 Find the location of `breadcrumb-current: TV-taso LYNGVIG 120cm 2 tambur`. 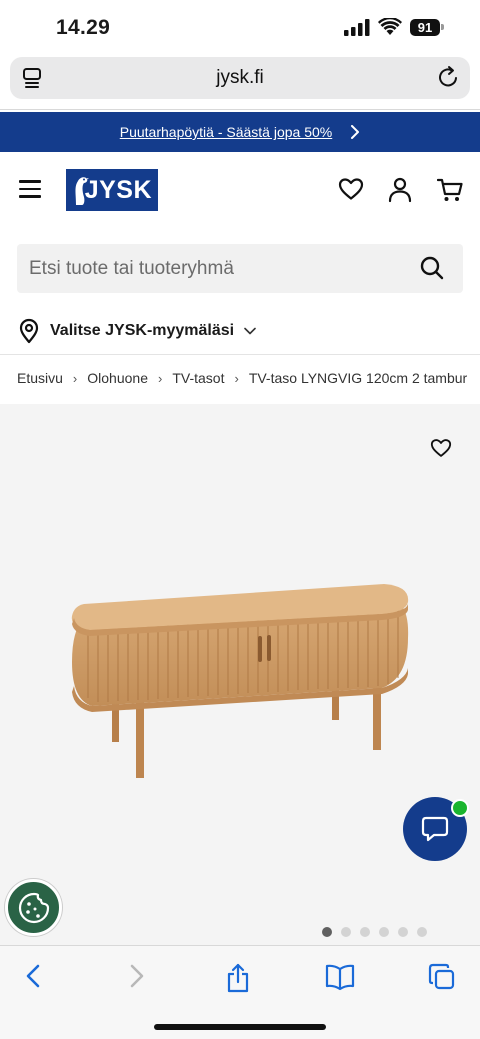

breadcrumb-current: TV-taso LYNGVIG 120cm 2 tambur is located at coordinates (358, 378).